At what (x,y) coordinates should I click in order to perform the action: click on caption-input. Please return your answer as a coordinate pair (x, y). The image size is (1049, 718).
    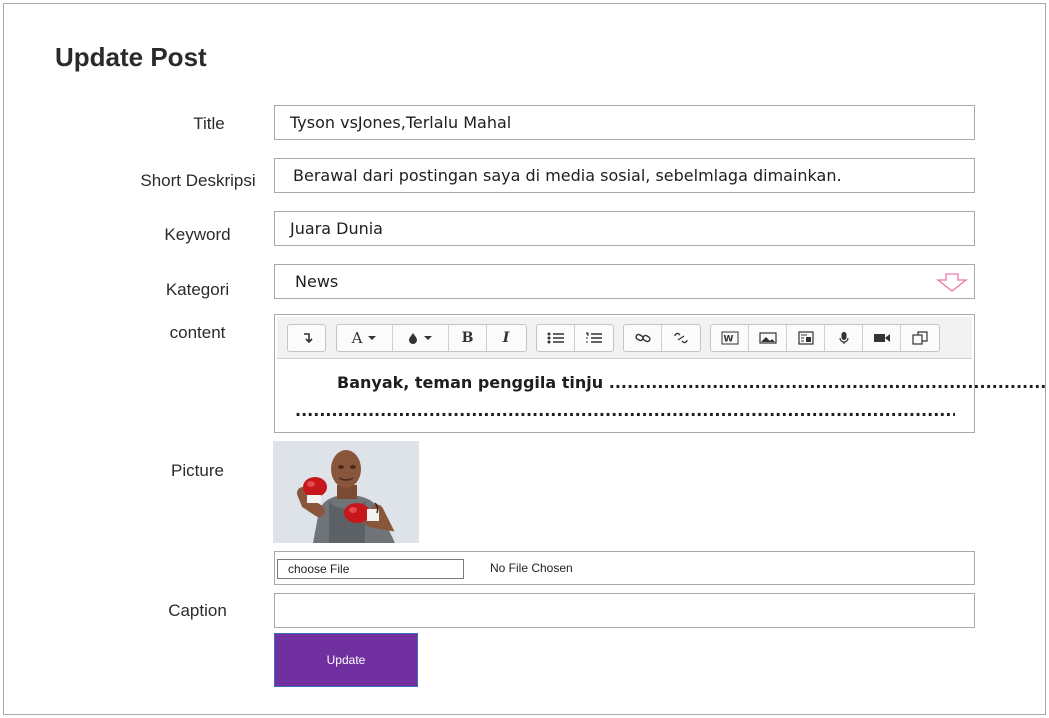
    Looking at the image, I should click on (624, 610).